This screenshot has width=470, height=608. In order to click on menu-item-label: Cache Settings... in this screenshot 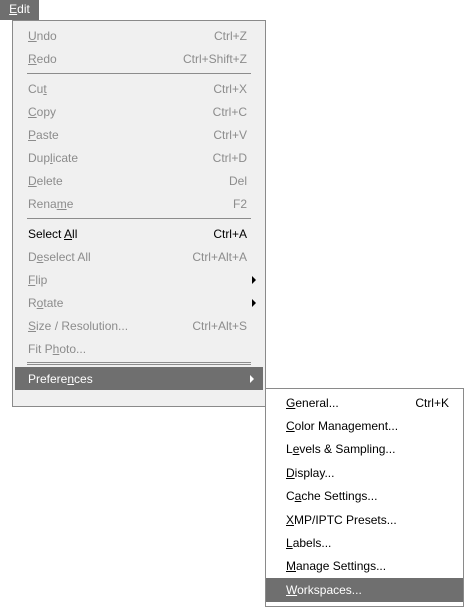, I will do `click(332, 496)`.